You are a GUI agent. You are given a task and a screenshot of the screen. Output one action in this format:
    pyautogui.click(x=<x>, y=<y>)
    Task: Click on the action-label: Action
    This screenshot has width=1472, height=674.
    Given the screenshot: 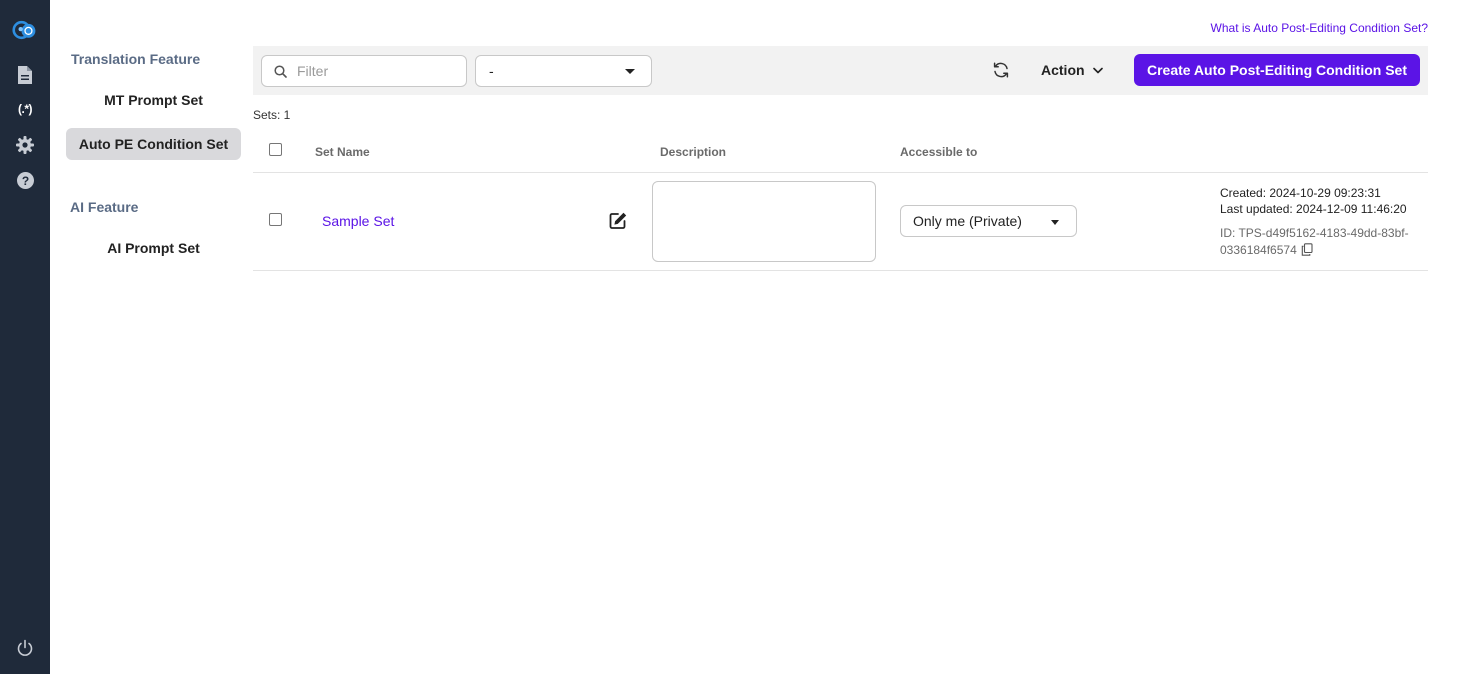 What is the action you would take?
    pyautogui.click(x=1063, y=70)
    